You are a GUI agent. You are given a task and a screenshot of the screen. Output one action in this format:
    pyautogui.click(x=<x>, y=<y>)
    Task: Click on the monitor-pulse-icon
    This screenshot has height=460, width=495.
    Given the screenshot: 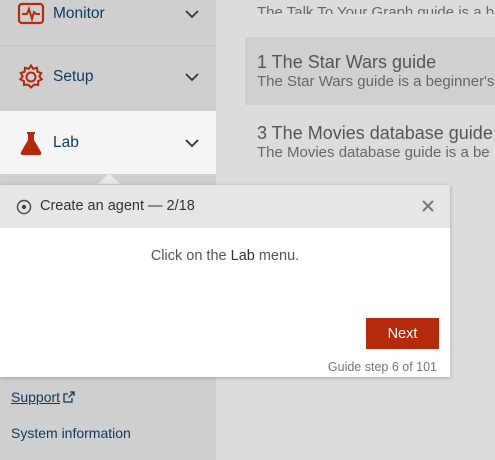 What is the action you would take?
    pyautogui.click(x=31, y=14)
    